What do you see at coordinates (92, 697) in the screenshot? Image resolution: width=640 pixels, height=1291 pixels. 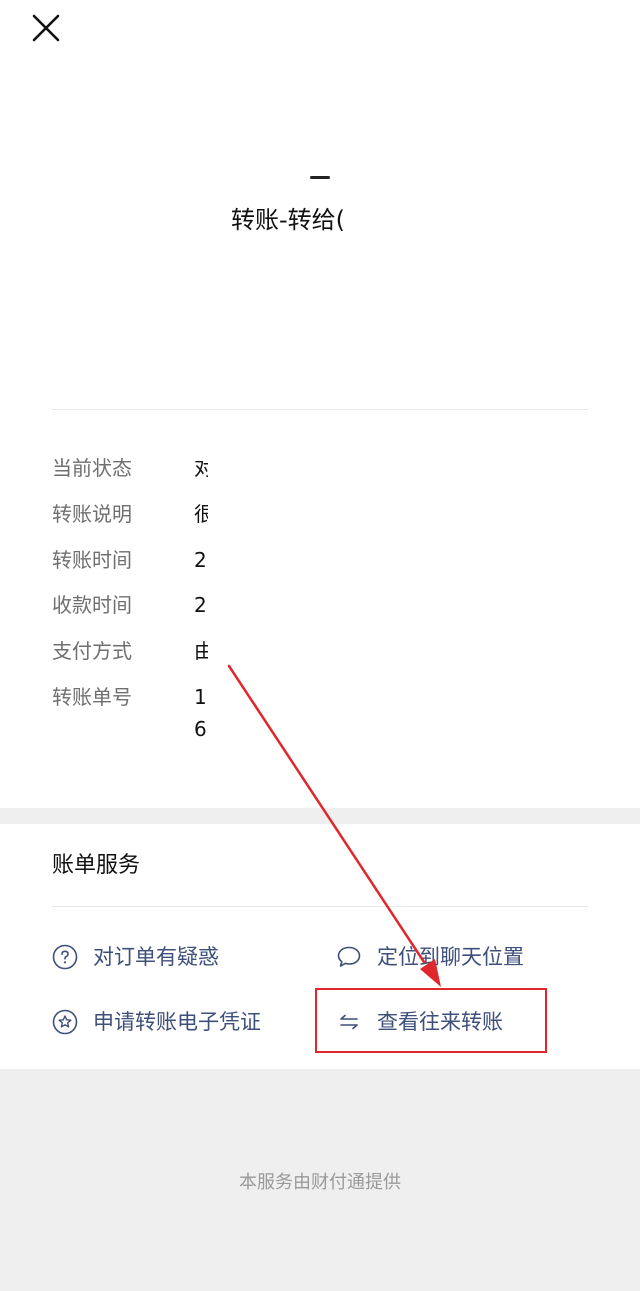 I see `detail-label: 转账单号` at bounding box center [92, 697].